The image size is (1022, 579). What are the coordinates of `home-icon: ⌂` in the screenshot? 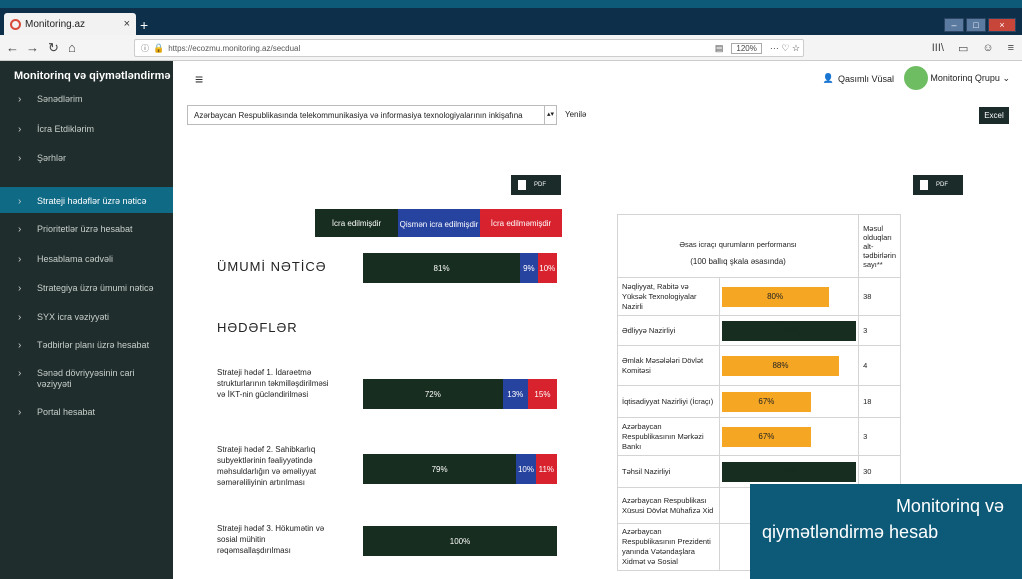 It's located at (72, 47).